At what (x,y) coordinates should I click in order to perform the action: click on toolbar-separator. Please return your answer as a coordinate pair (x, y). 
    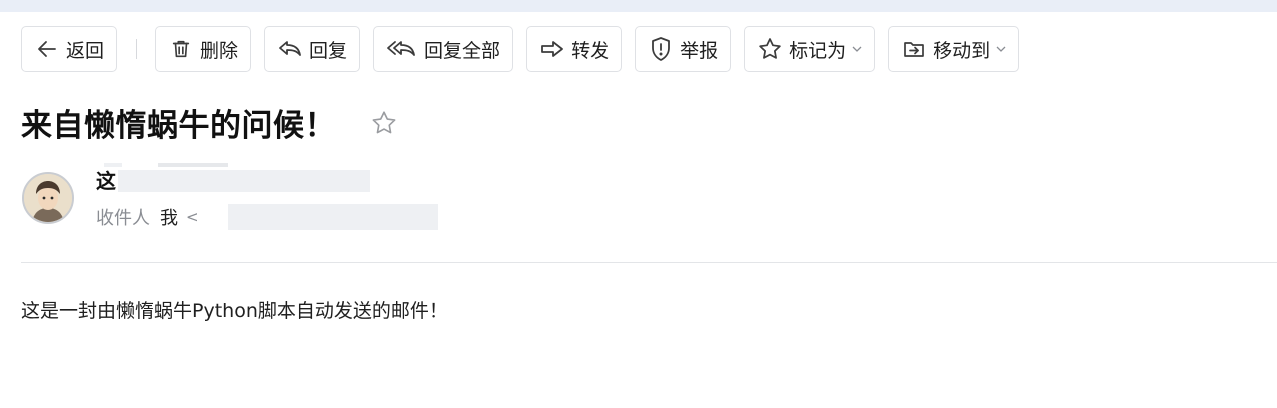
    Looking at the image, I should click on (137, 49).